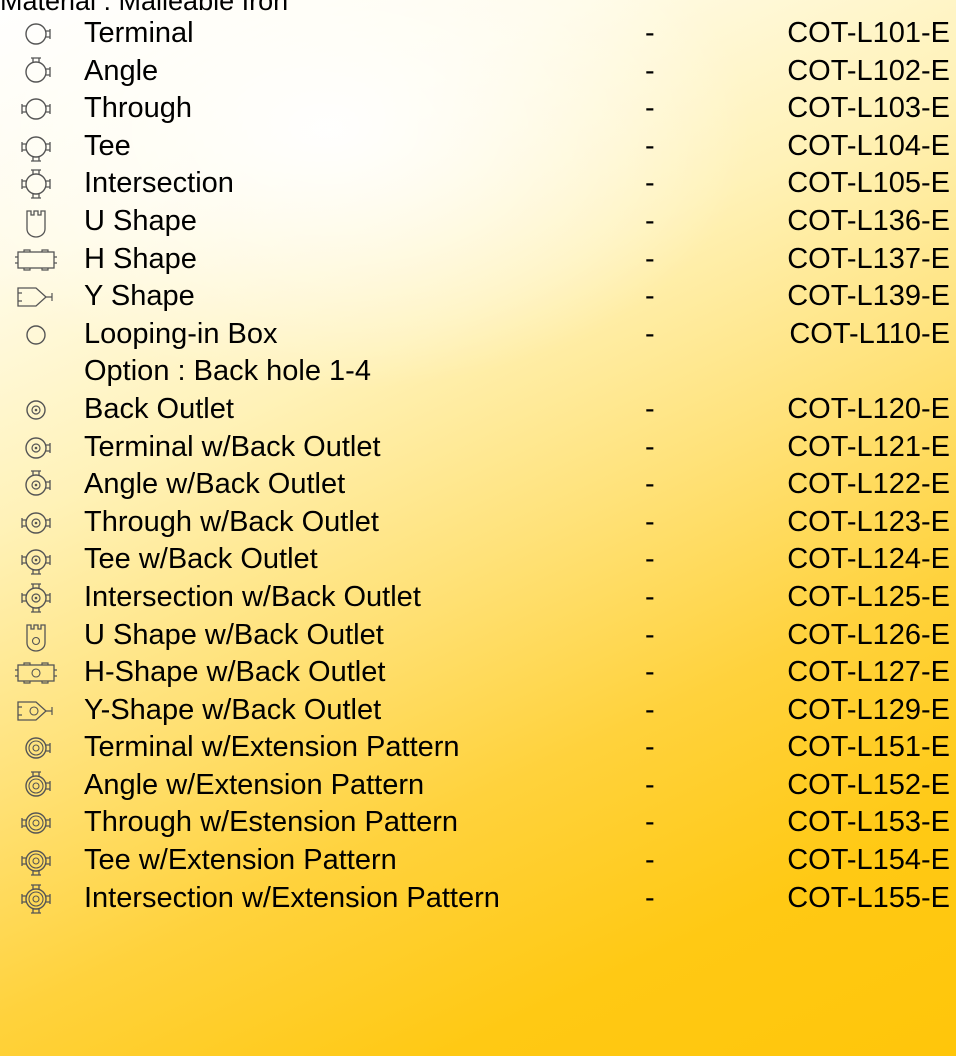 This screenshot has width=956, height=1056. I want to click on product-name: Terminal w/Extension Pattern, so click(272, 747).